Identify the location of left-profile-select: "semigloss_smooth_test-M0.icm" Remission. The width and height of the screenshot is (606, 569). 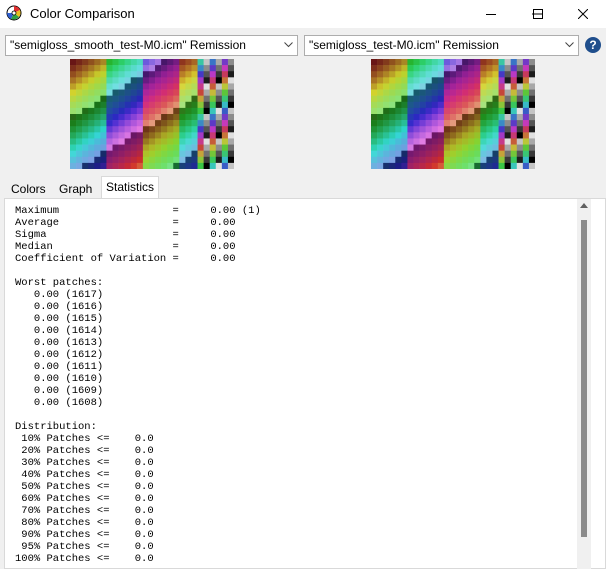
(151, 45).